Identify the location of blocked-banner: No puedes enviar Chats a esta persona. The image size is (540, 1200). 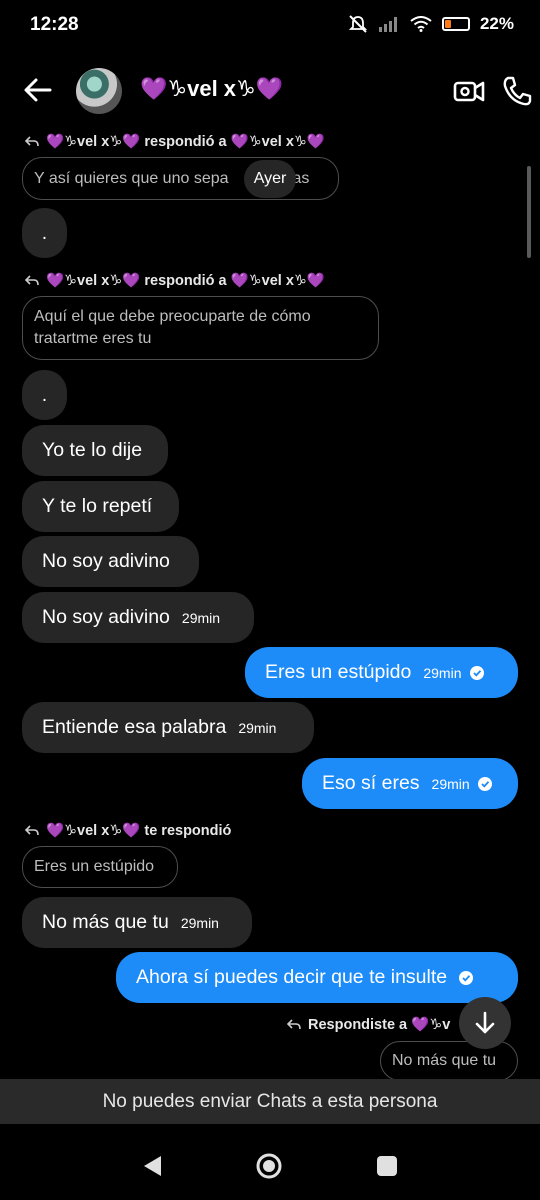
(270, 1101).